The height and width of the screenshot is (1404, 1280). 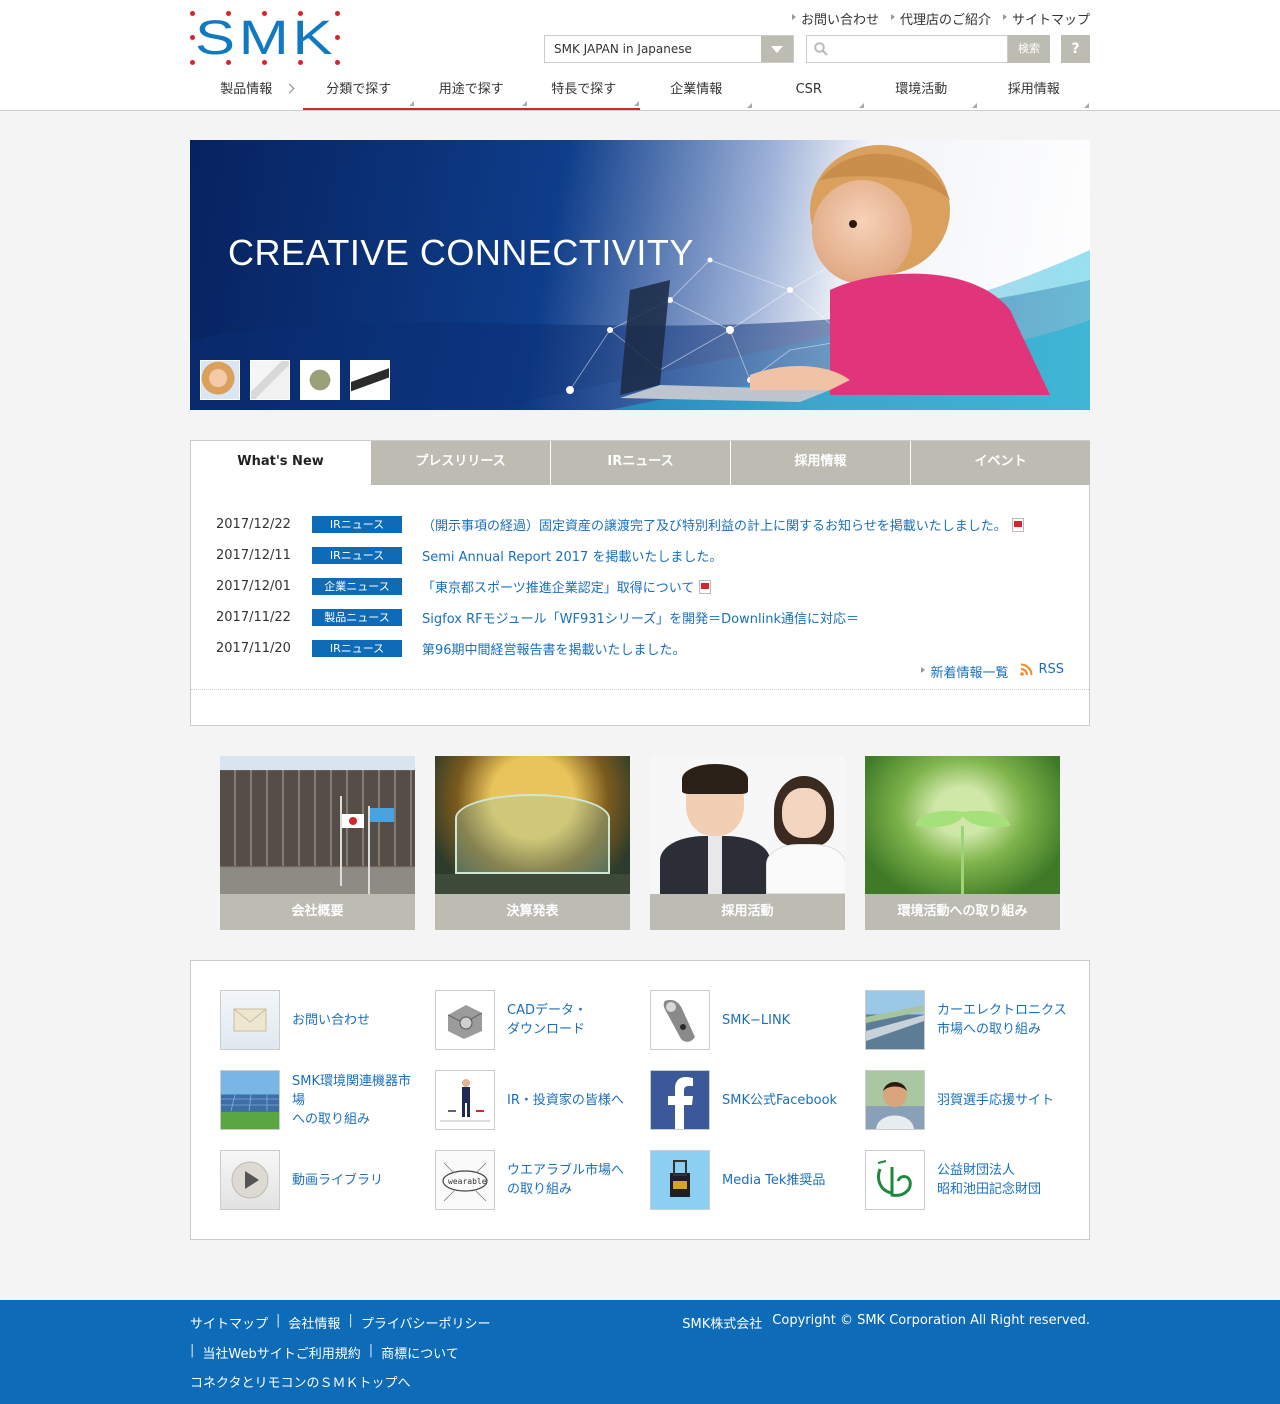 I want to click on play-icon, so click(x=250, y=1180).